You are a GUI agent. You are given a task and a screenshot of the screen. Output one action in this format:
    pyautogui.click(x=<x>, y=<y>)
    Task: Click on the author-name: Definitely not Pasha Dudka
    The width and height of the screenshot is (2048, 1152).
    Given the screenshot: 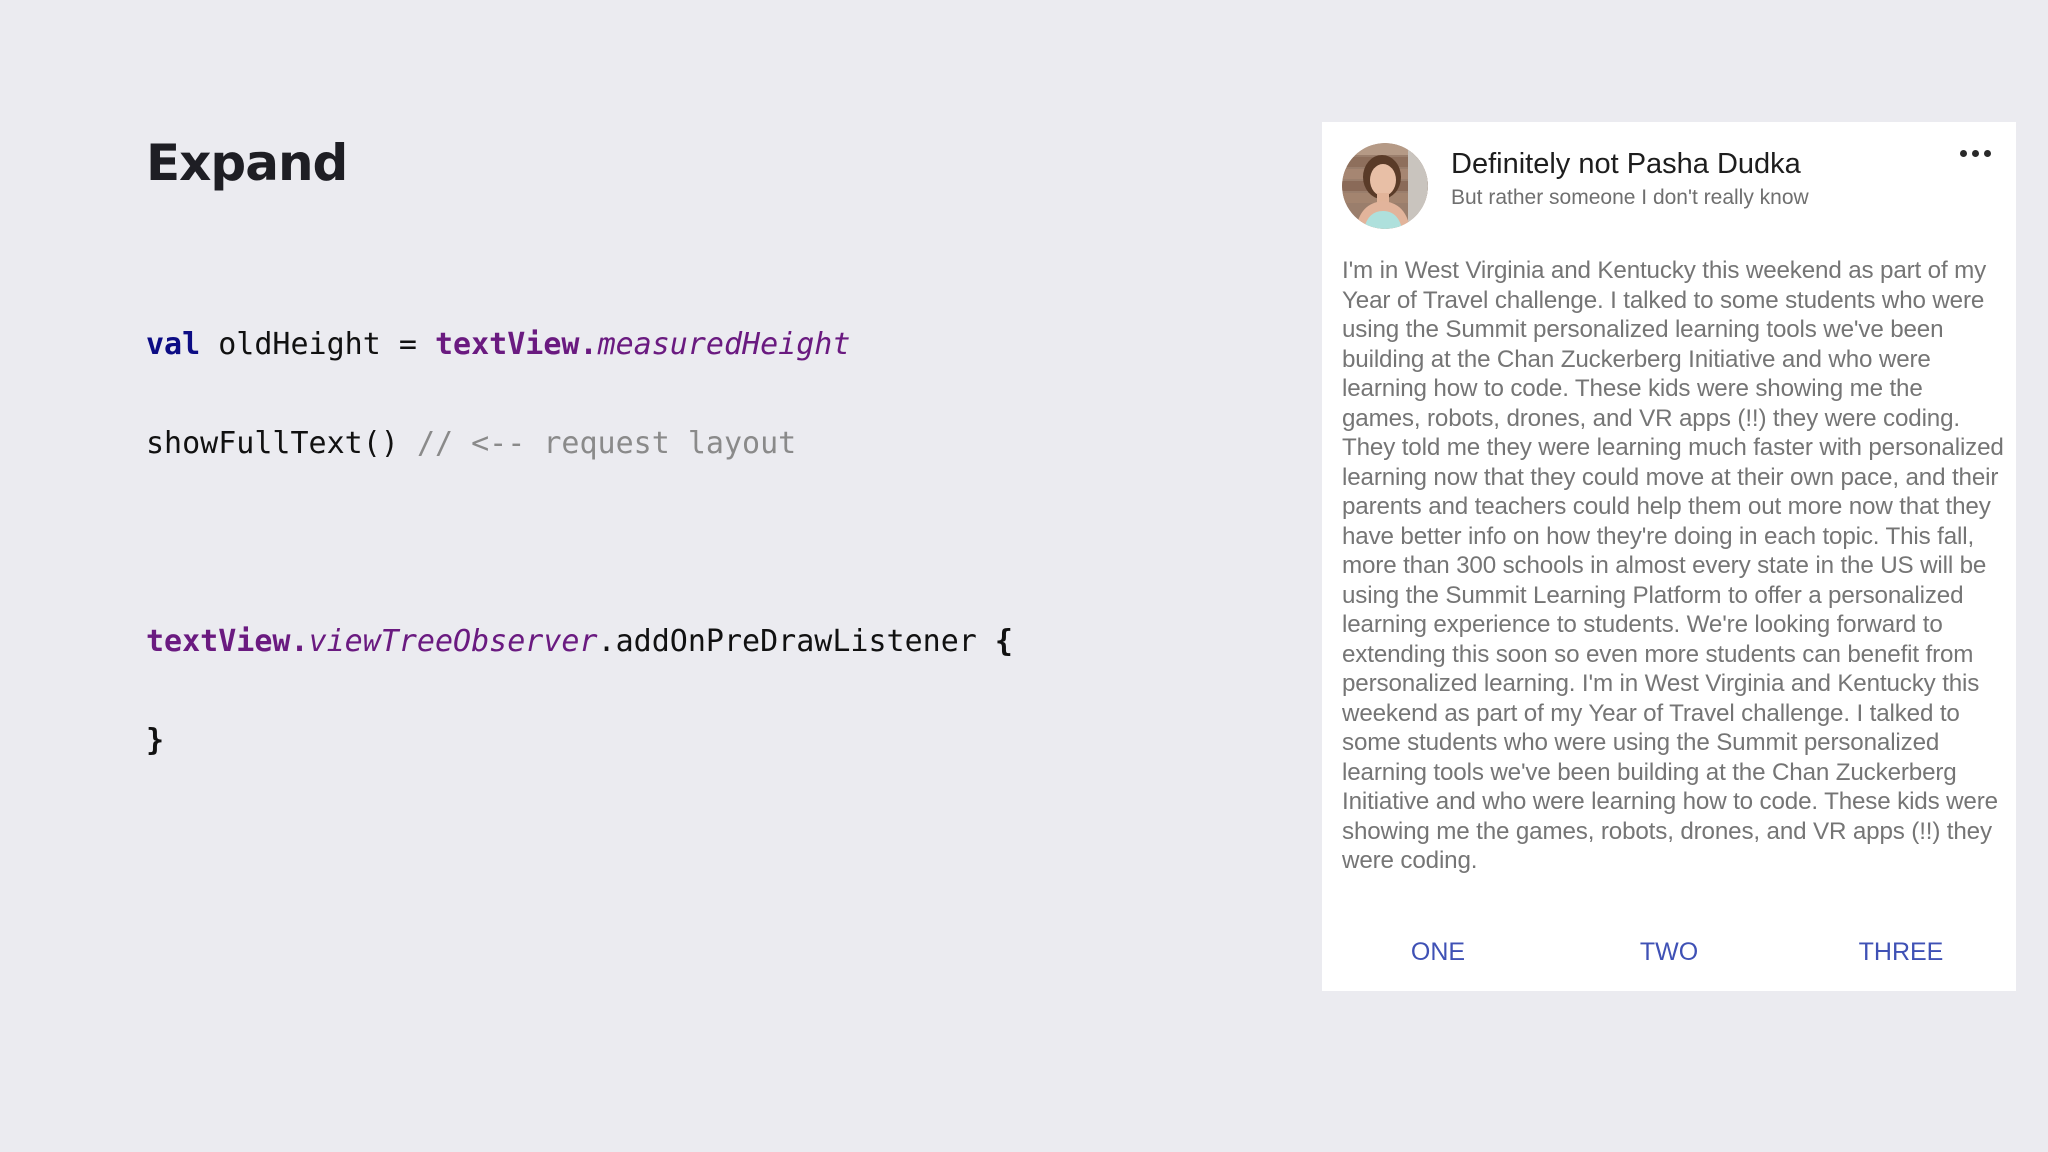 What is the action you would take?
    pyautogui.click(x=1626, y=164)
    